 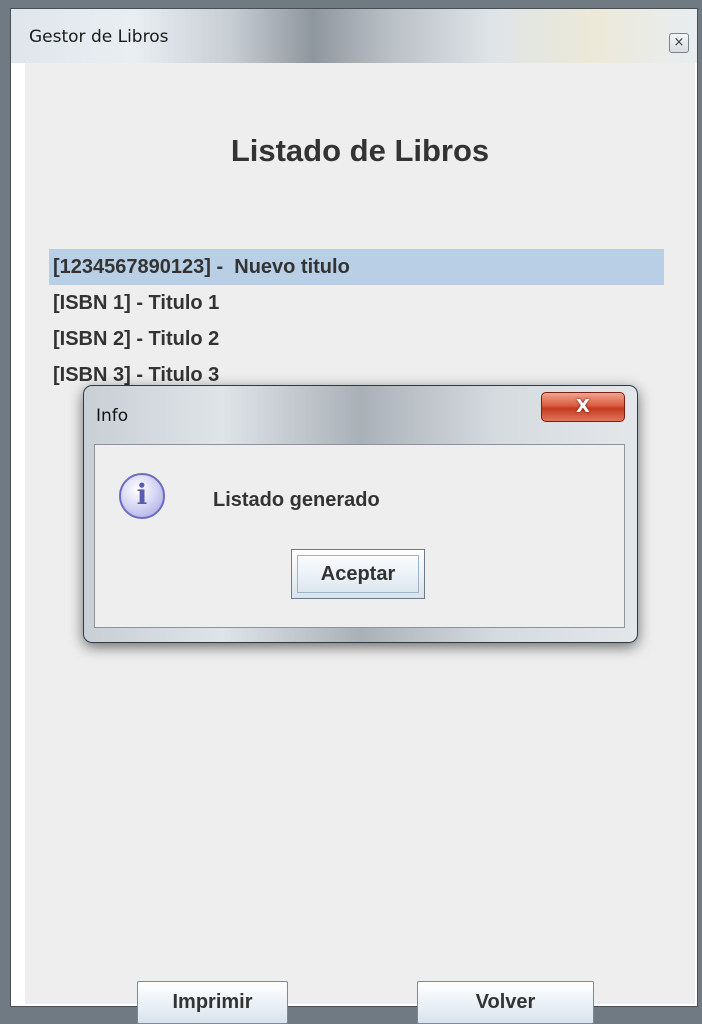 What do you see at coordinates (354, 36) in the screenshot?
I see `window-titlebar: Gestor de Libros ×` at bounding box center [354, 36].